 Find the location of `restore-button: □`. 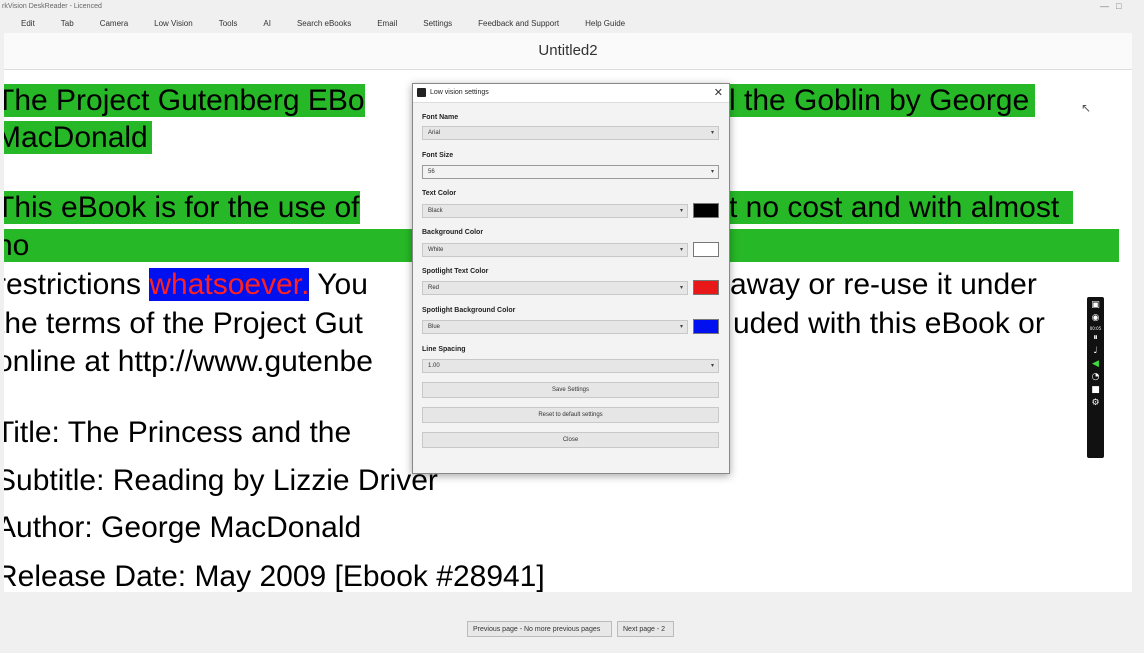

restore-button: □ is located at coordinates (1118, 6).